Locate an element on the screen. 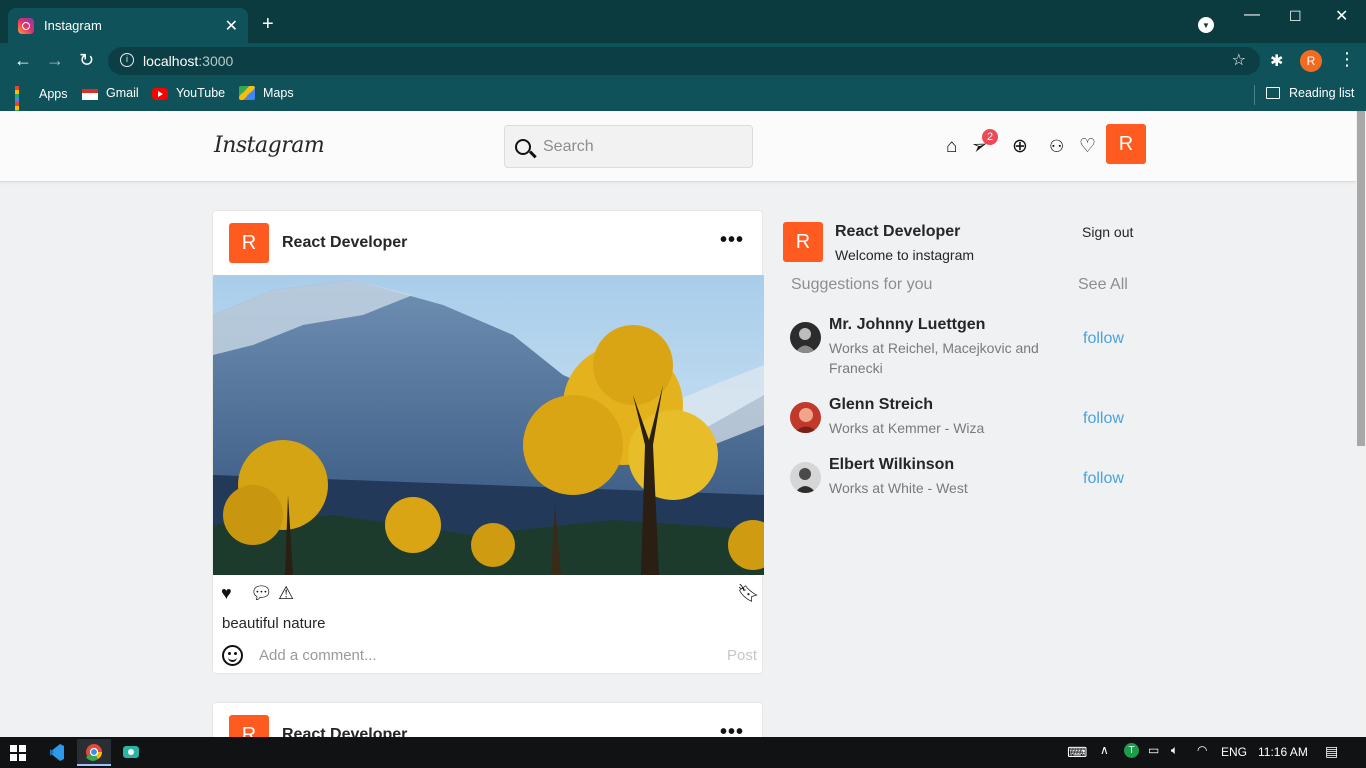 Image resolution: width=1366 pixels, height=768 pixels. reading-list-label: Reading list is located at coordinates (1322, 93).